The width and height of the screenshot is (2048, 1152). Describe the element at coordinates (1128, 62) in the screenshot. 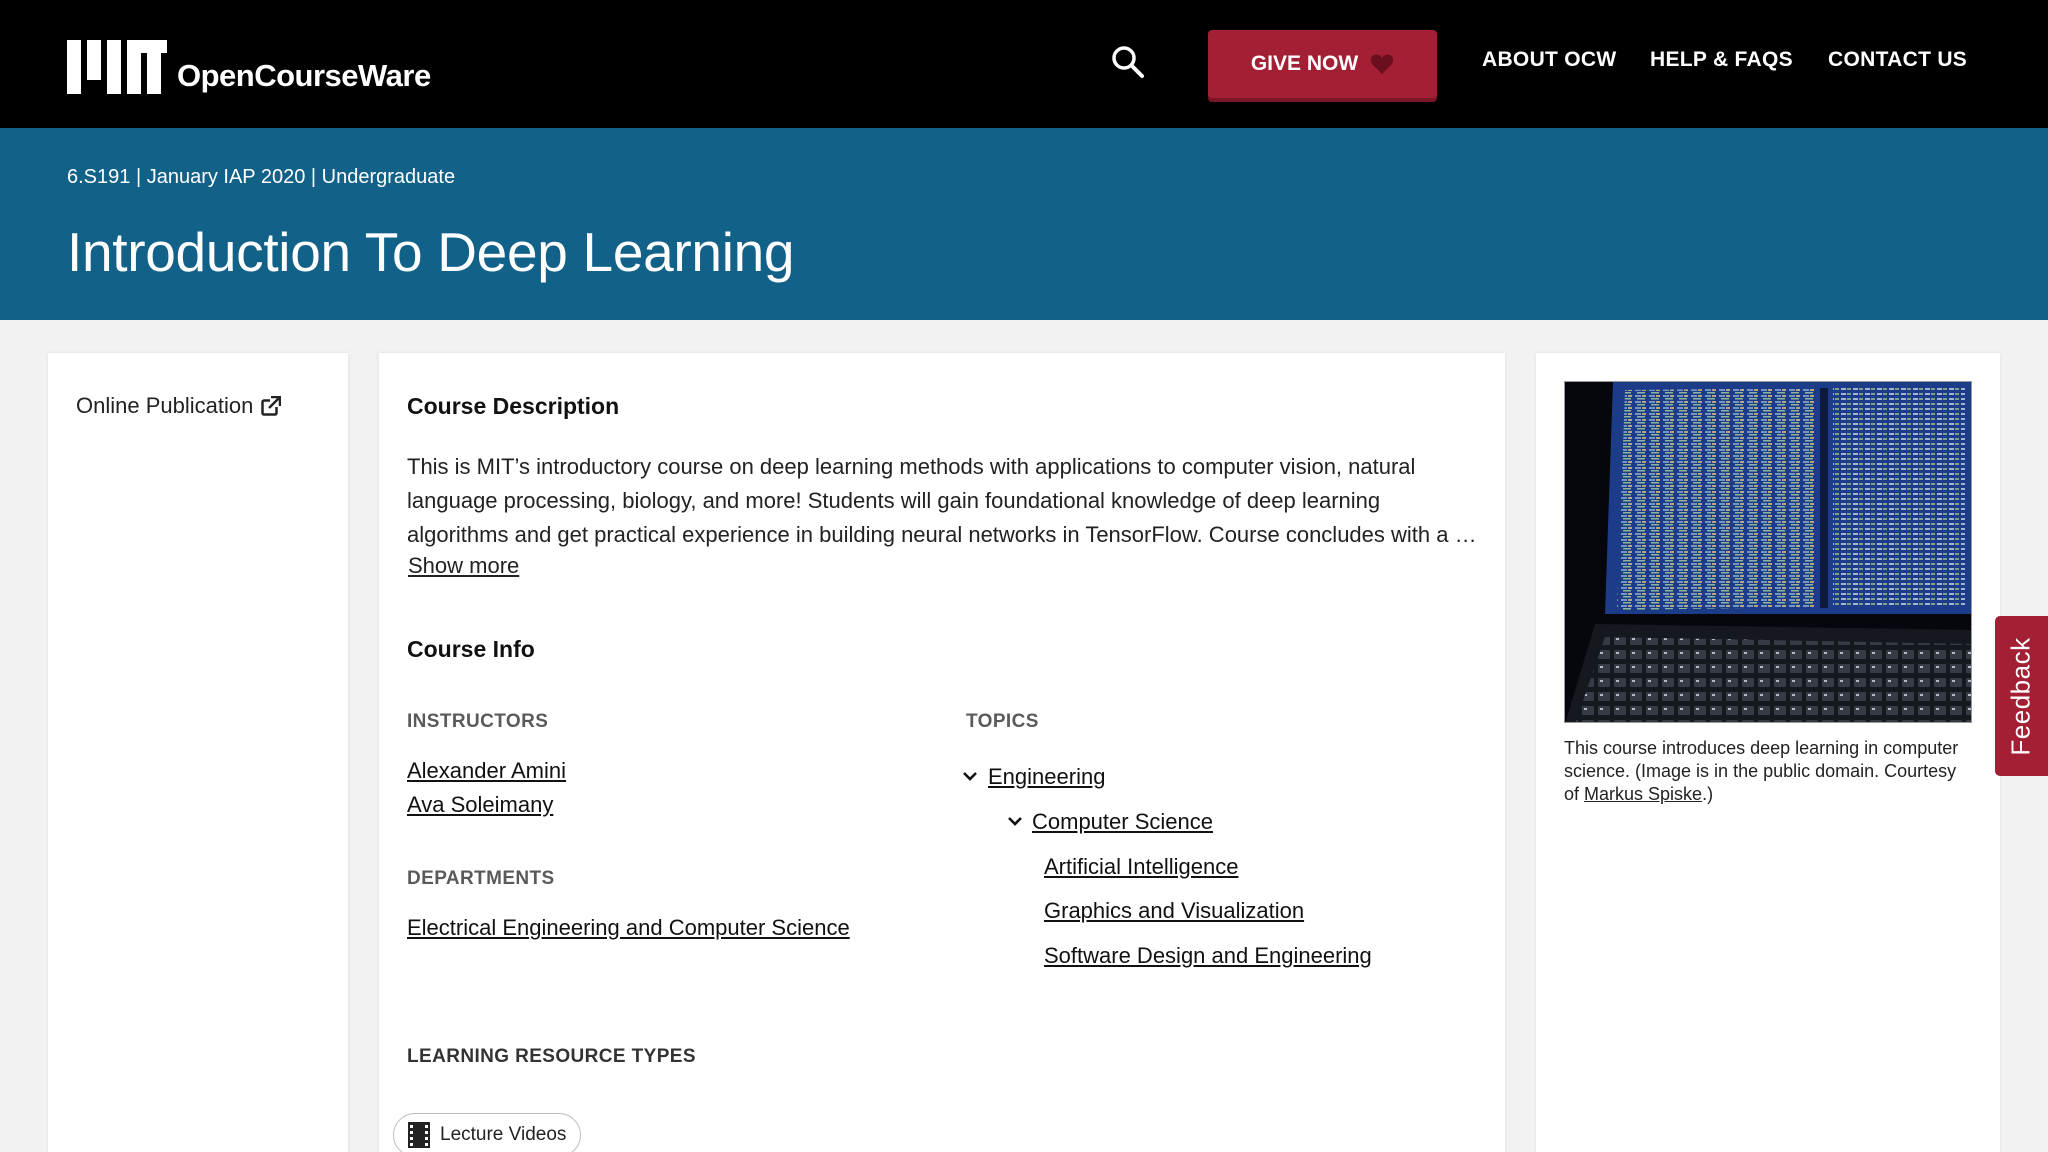

I see `search-icon` at that location.